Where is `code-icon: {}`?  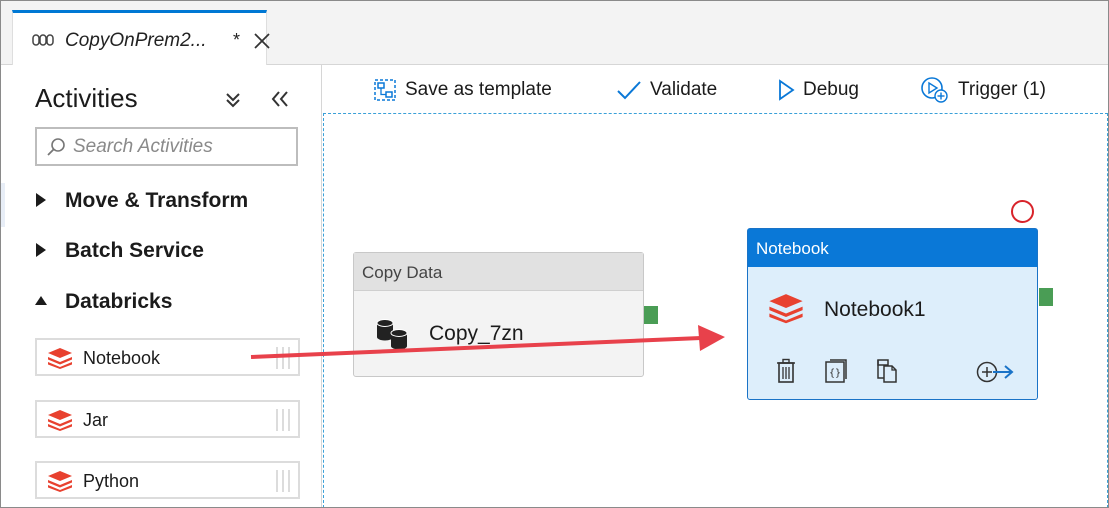
code-icon: {} is located at coordinates (836, 371).